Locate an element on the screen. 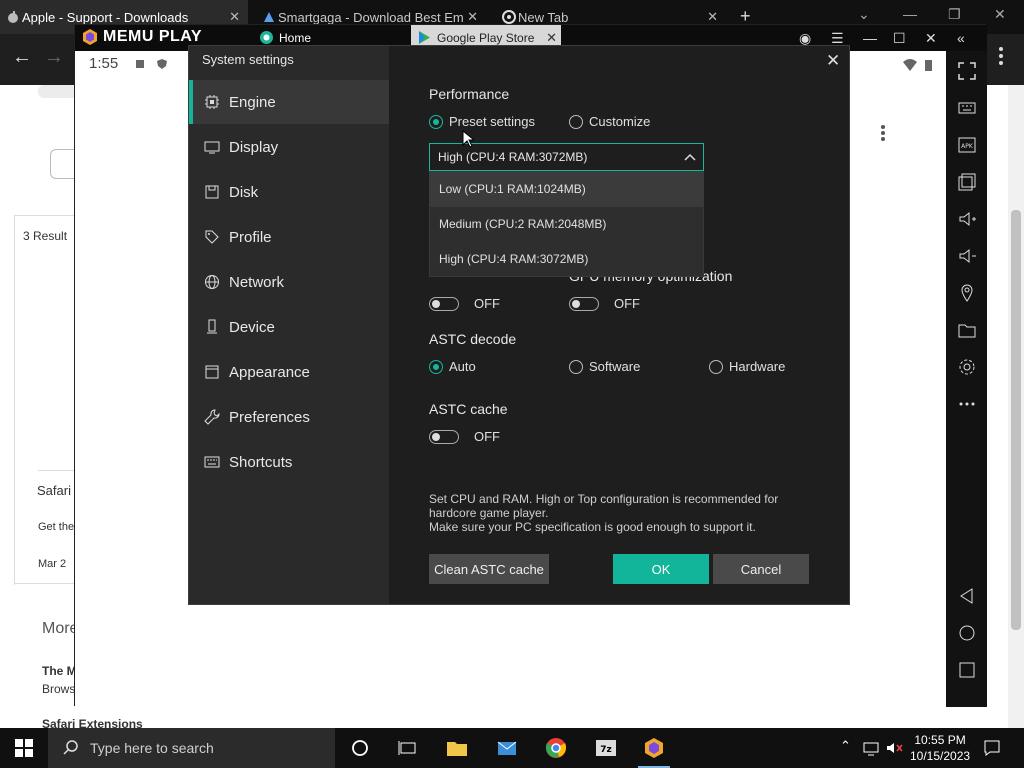  settings-menu-engine: Engine is located at coordinates (289, 102).